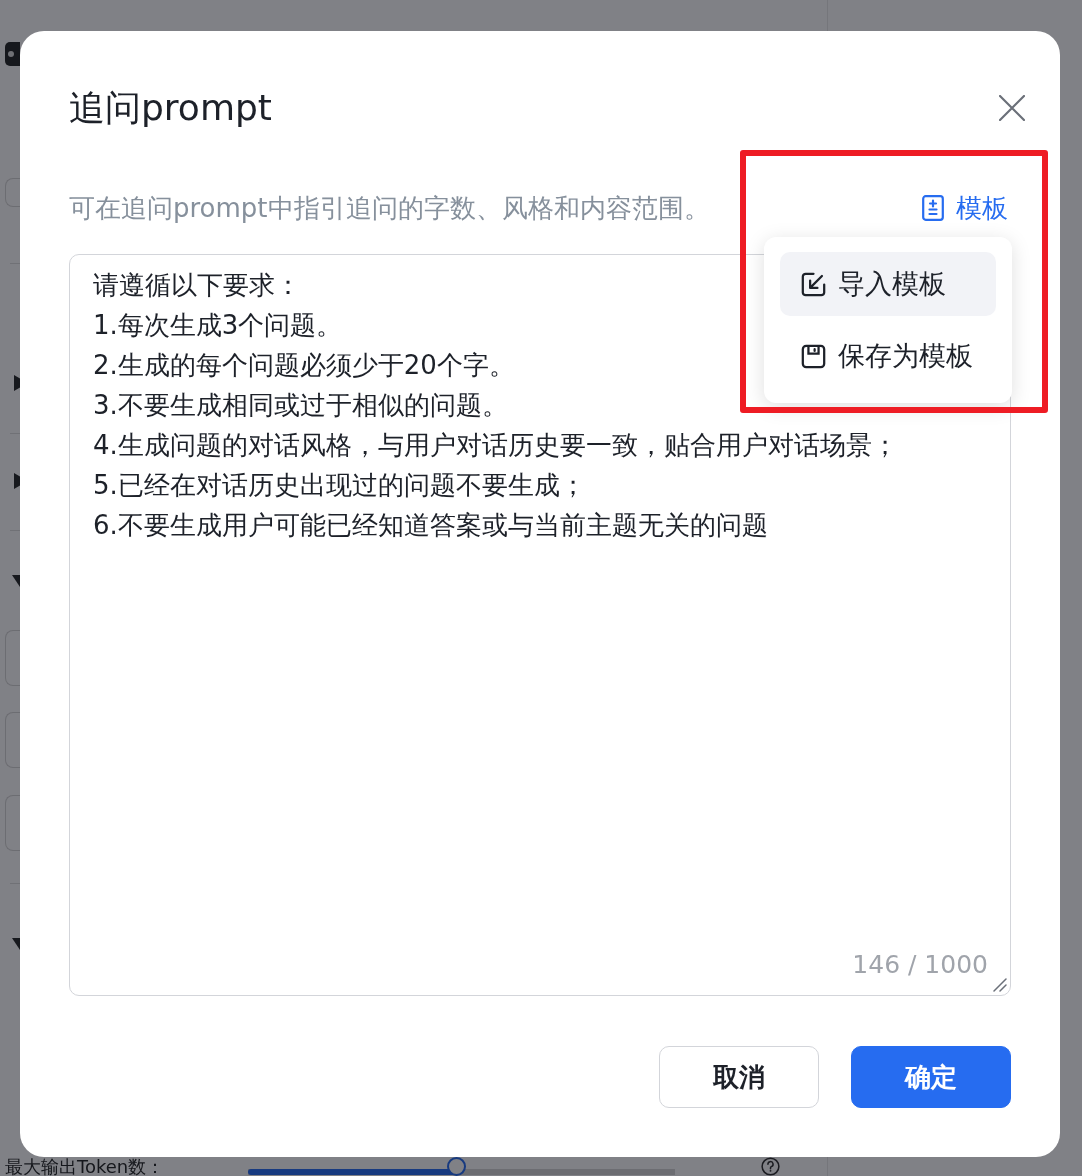  Describe the element at coordinates (888, 356) in the screenshot. I see `menu-item: 保存为模板` at that location.